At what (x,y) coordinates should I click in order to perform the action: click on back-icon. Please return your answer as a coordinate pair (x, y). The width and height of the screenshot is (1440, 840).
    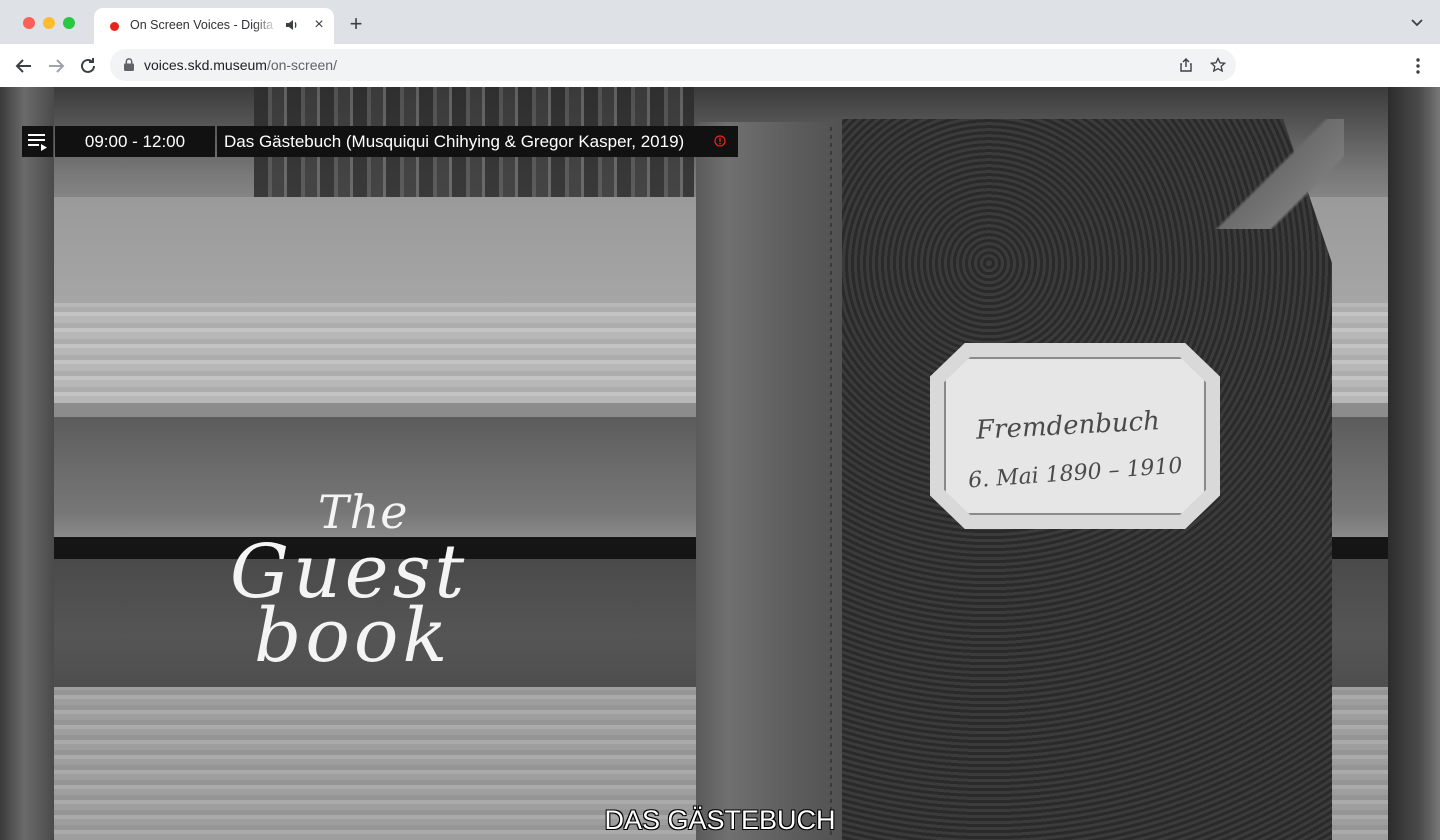
    Looking at the image, I should click on (24, 66).